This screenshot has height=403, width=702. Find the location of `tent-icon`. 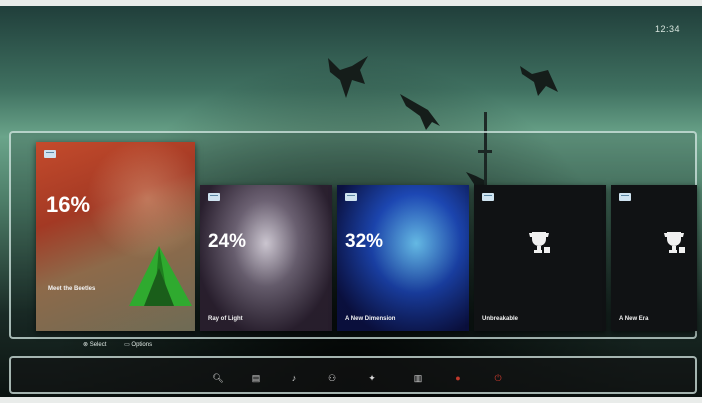

tent-icon is located at coordinates (160, 276).